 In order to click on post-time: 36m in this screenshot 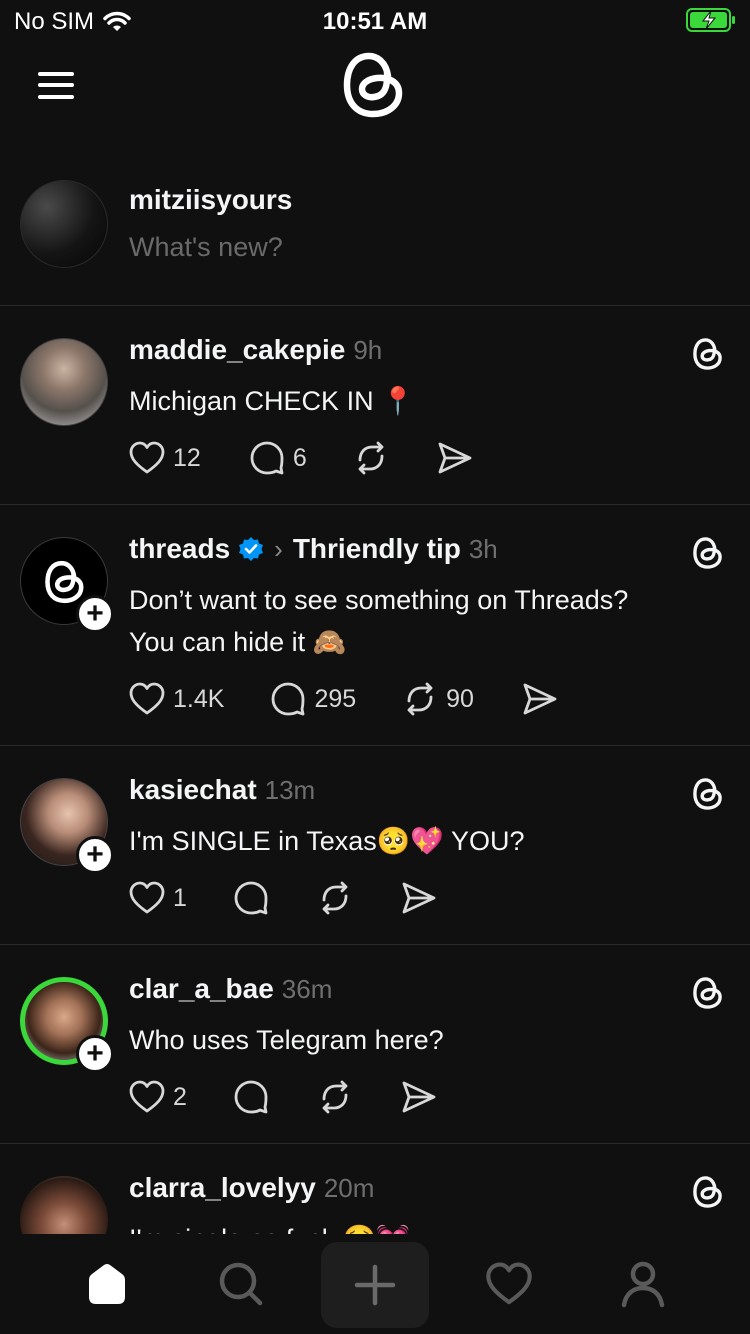, I will do `click(307, 988)`.